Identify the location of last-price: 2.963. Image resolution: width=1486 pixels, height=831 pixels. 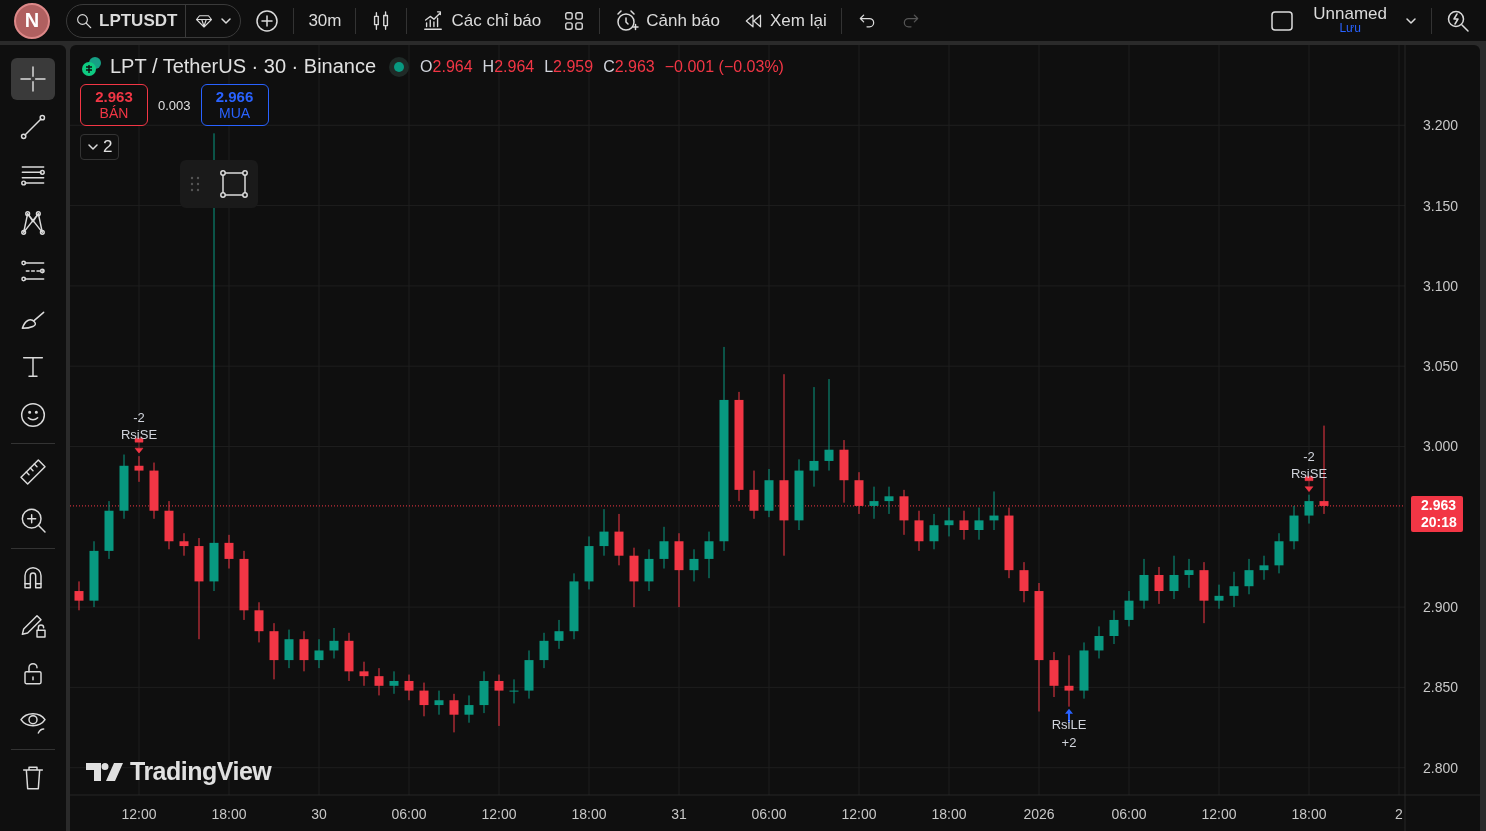
(1439, 505).